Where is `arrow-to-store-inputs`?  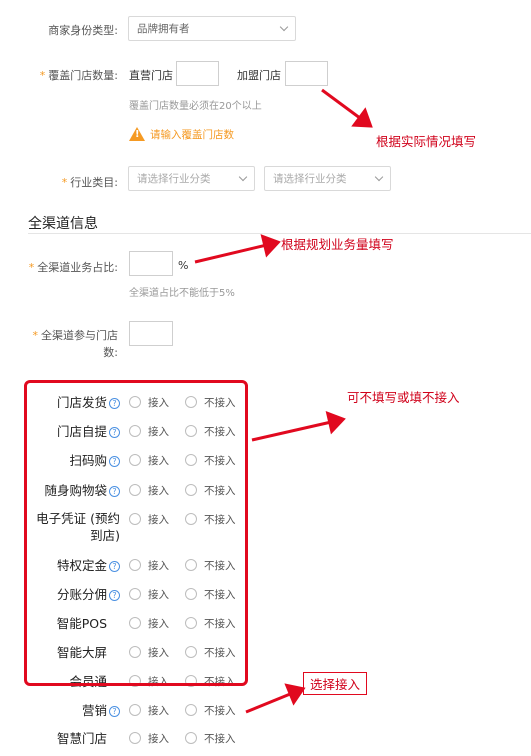 arrow-to-store-inputs is located at coordinates (347, 108).